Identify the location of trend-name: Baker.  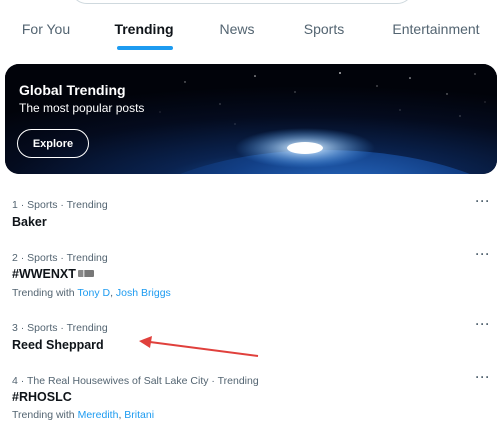
(29, 222).